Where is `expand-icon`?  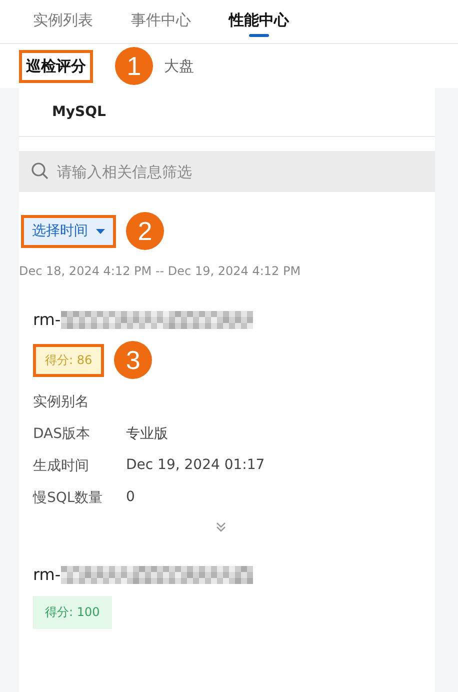 expand-icon is located at coordinates (221, 527).